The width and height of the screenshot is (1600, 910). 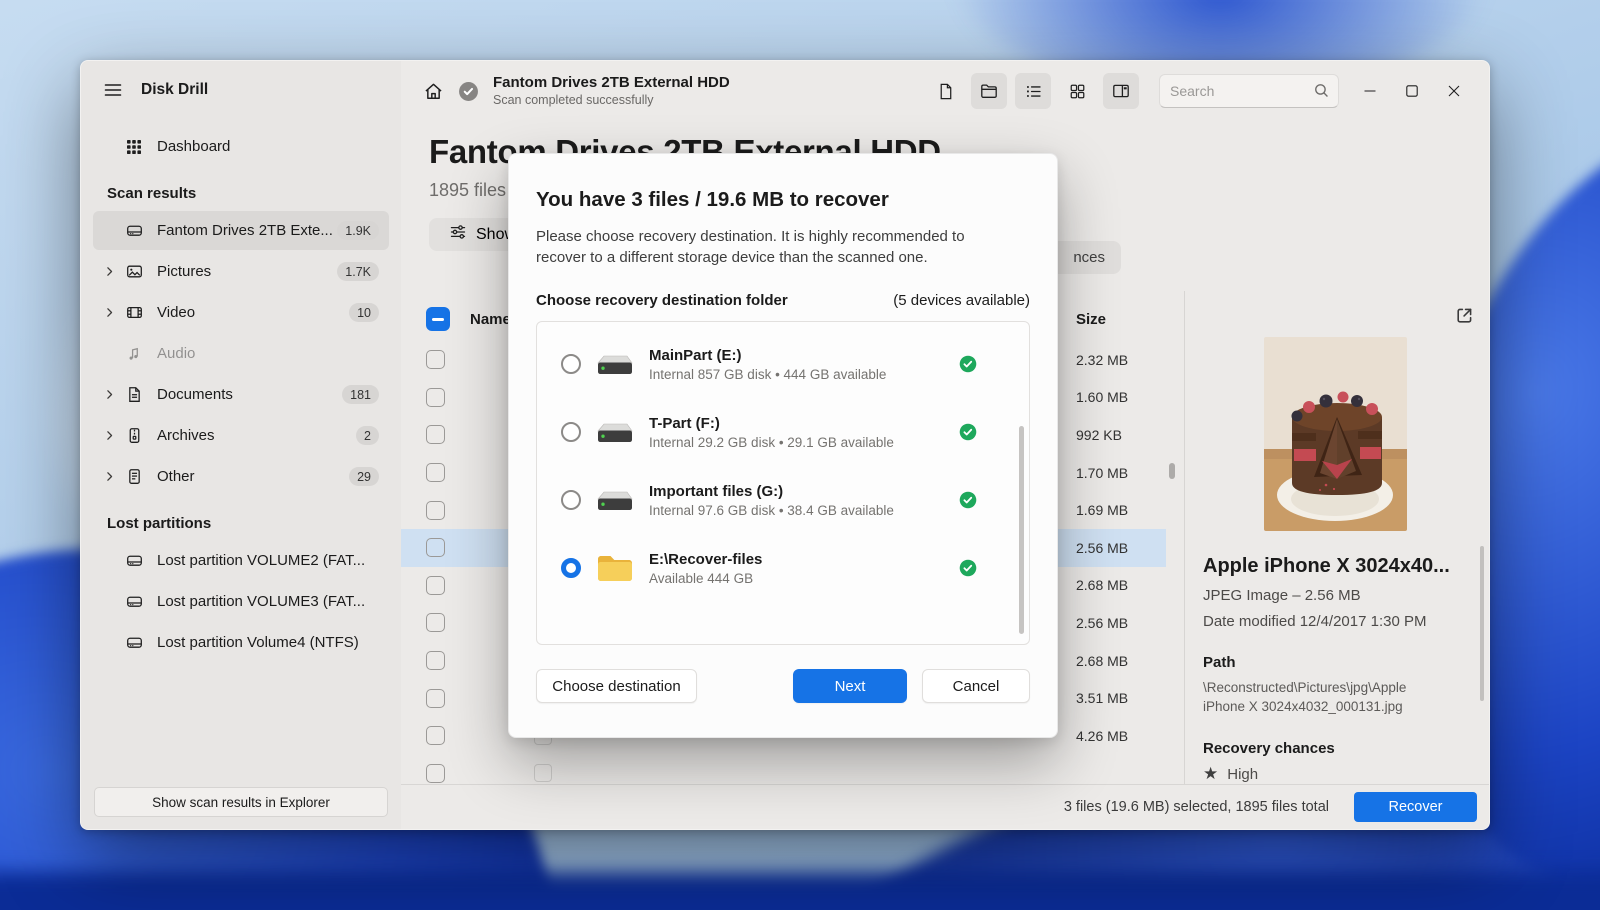 I want to click on destination-option: E:\Recover-files Available 444 GB, so click(x=783, y=568).